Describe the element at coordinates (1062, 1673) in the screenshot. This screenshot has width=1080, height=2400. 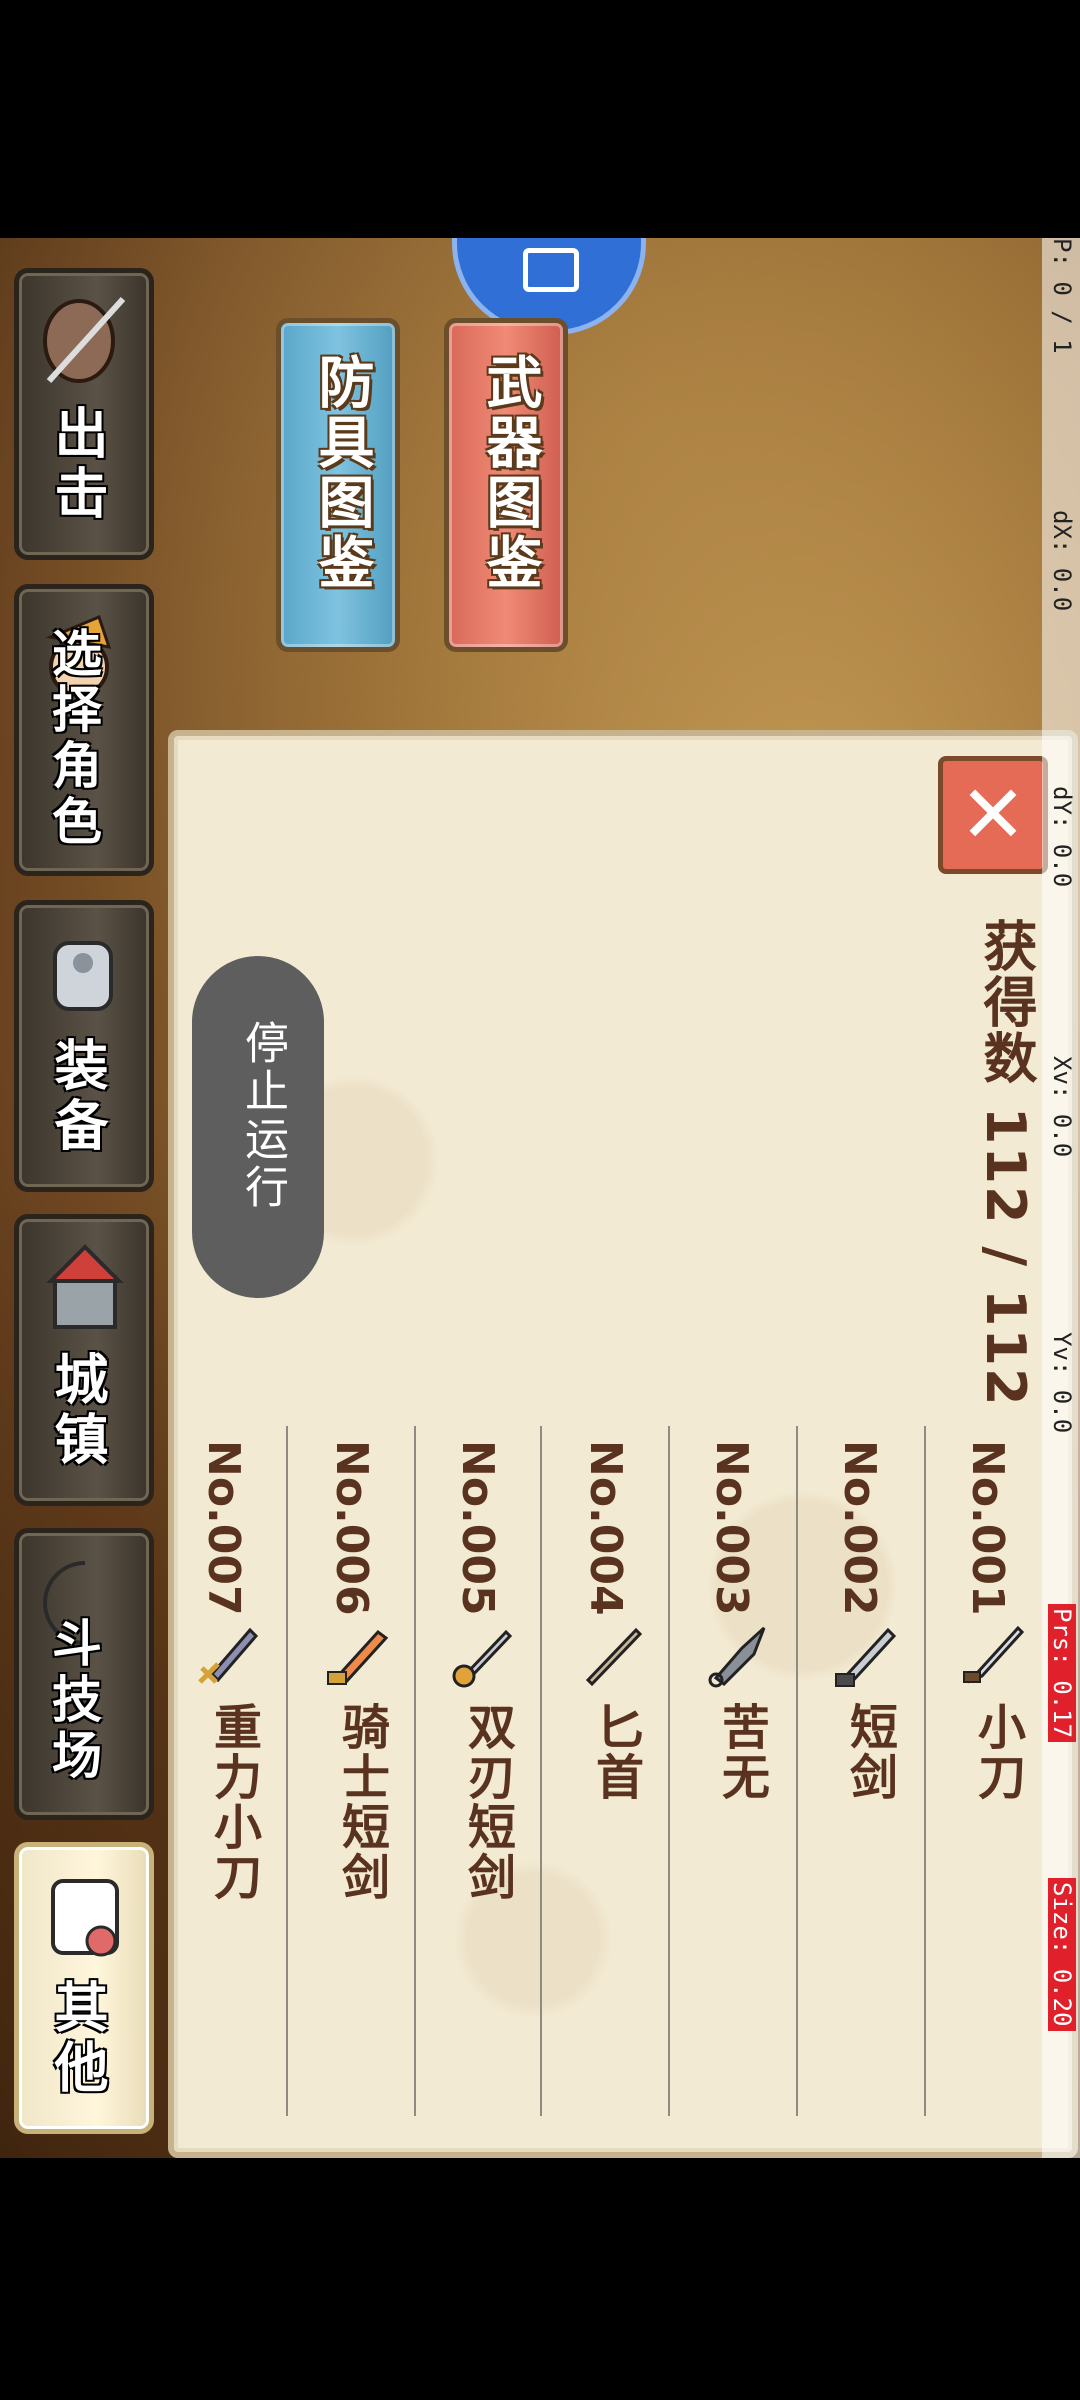
I see `debug-pressure: Prs: 0.17` at that location.